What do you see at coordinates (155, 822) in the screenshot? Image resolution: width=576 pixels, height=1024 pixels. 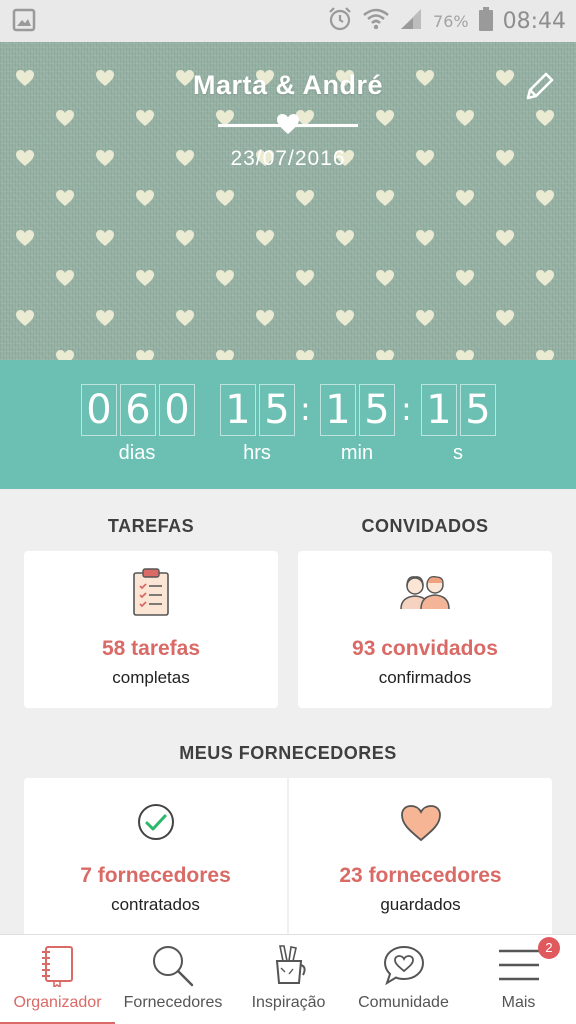 I see `check-circle-icon` at bounding box center [155, 822].